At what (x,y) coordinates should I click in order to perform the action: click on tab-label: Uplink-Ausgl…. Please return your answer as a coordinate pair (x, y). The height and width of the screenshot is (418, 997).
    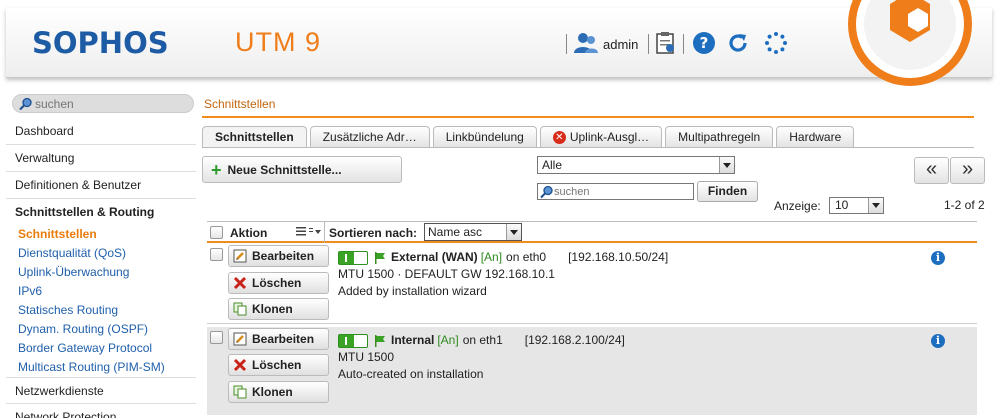
    Looking at the image, I should click on (609, 136).